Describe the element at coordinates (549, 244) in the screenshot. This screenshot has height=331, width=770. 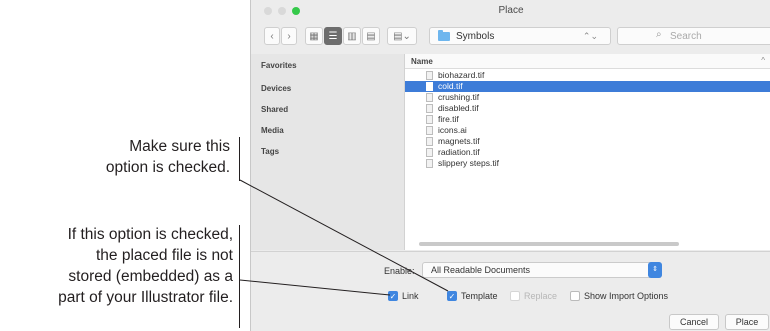
I see `horizontal-scrollbar` at that location.